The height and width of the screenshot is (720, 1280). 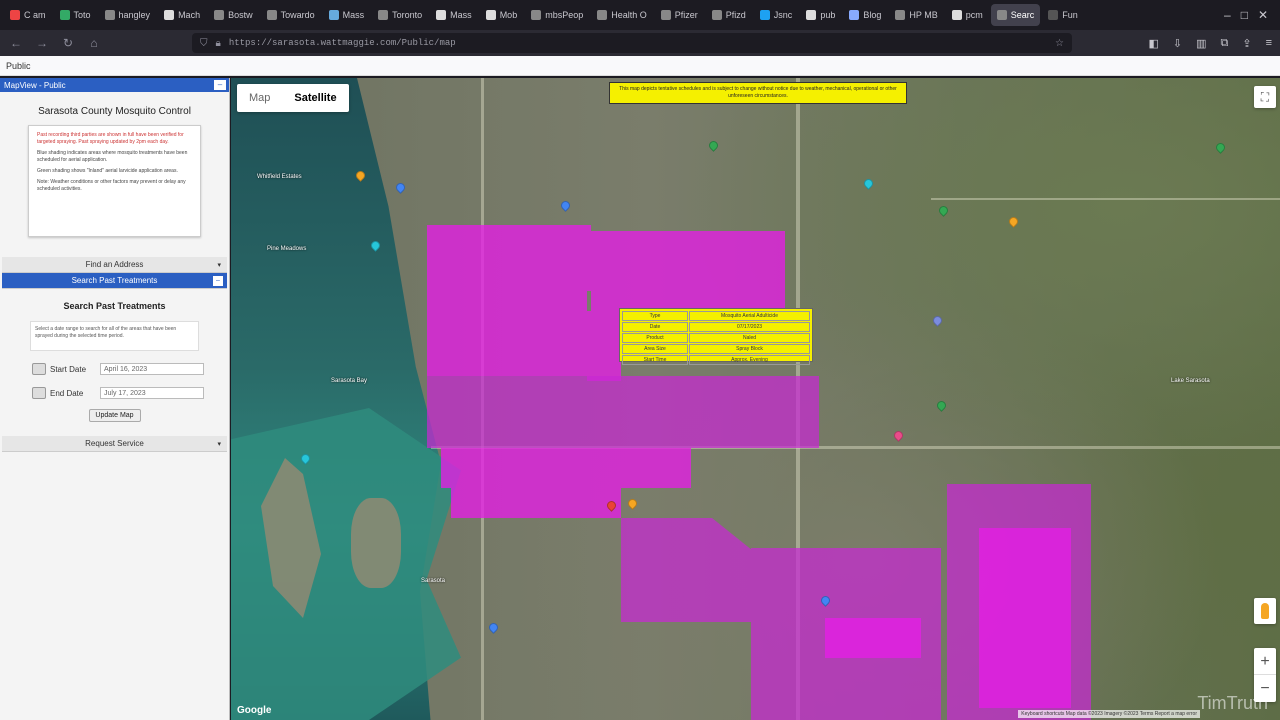 What do you see at coordinates (1153, 43) in the screenshot?
I see `pocket-icon: ◧` at bounding box center [1153, 43].